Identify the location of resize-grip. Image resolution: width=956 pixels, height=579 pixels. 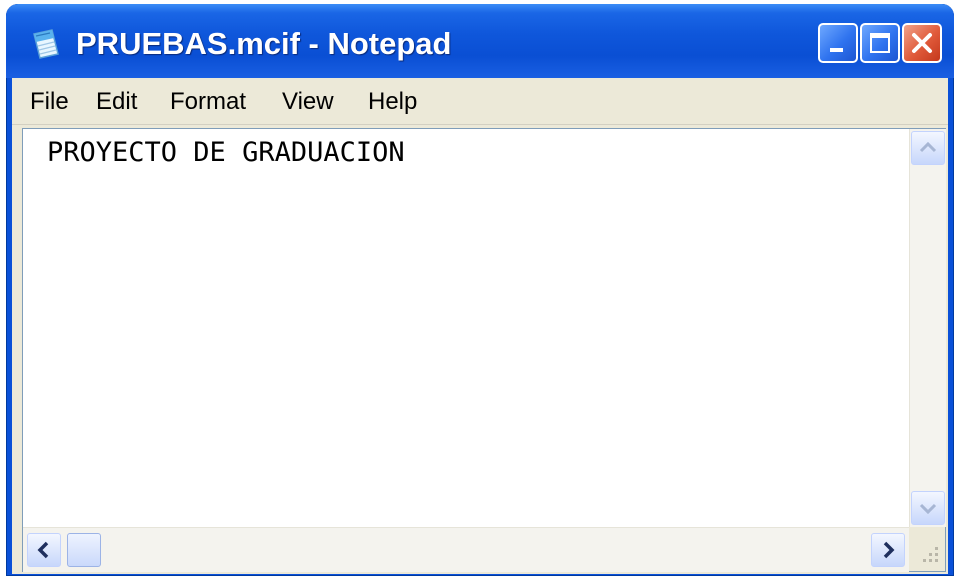
(927, 549).